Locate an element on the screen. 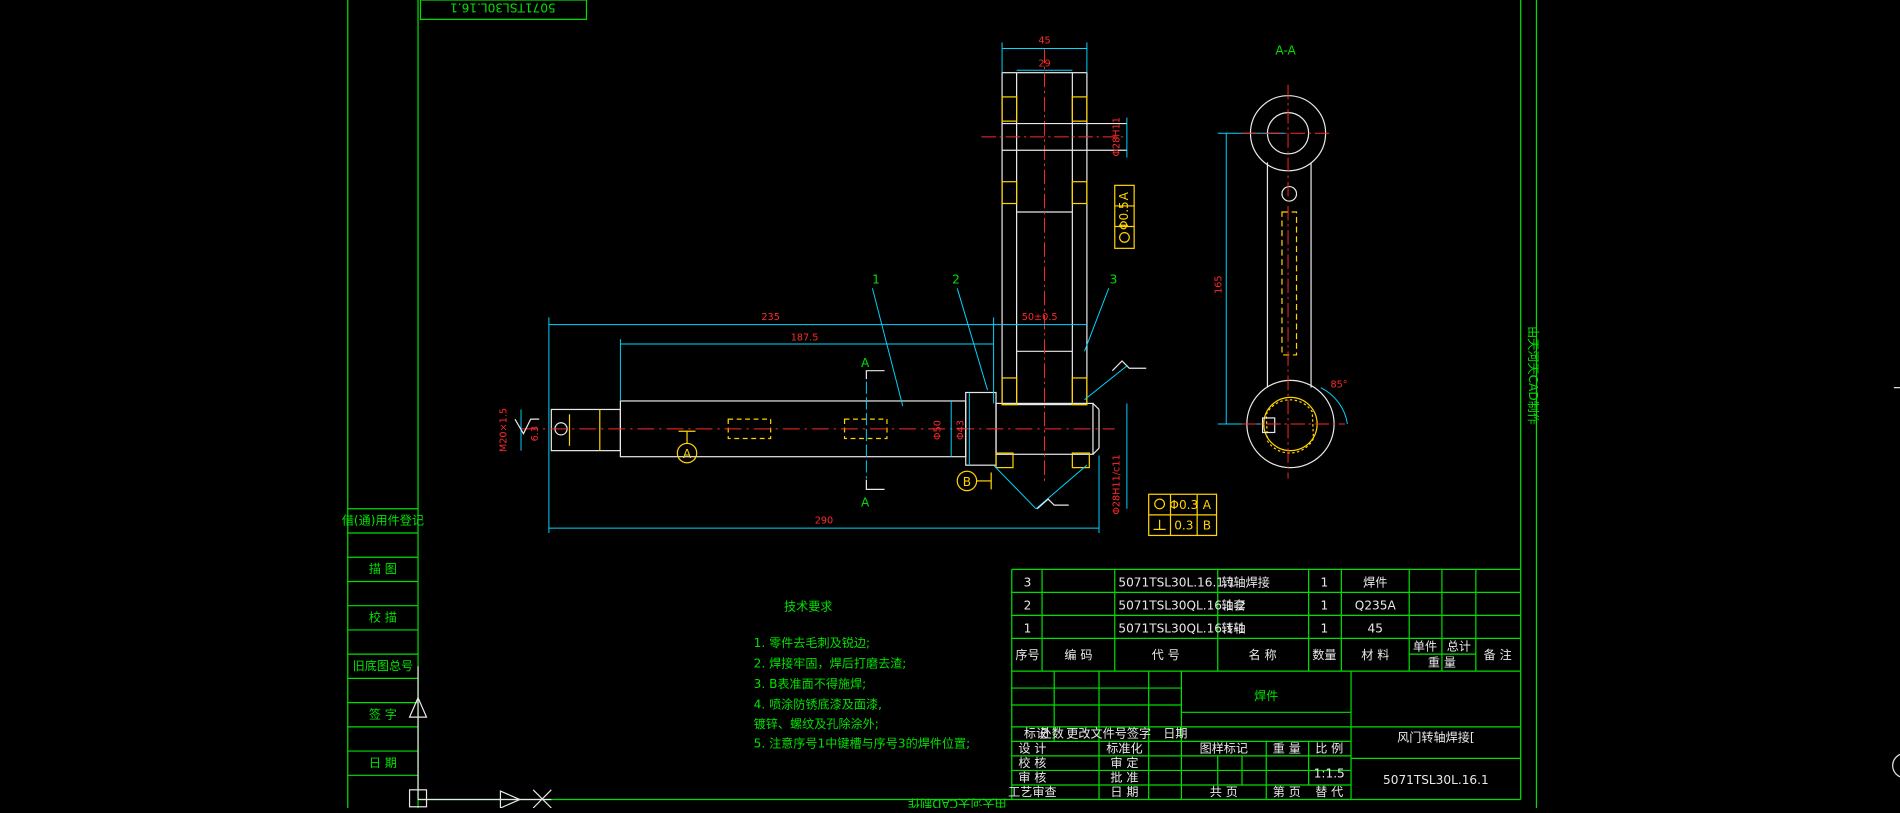 The width and height of the screenshot is (1900, 813). dim-dia43: Φ43 is located at coordinates (960, 430).